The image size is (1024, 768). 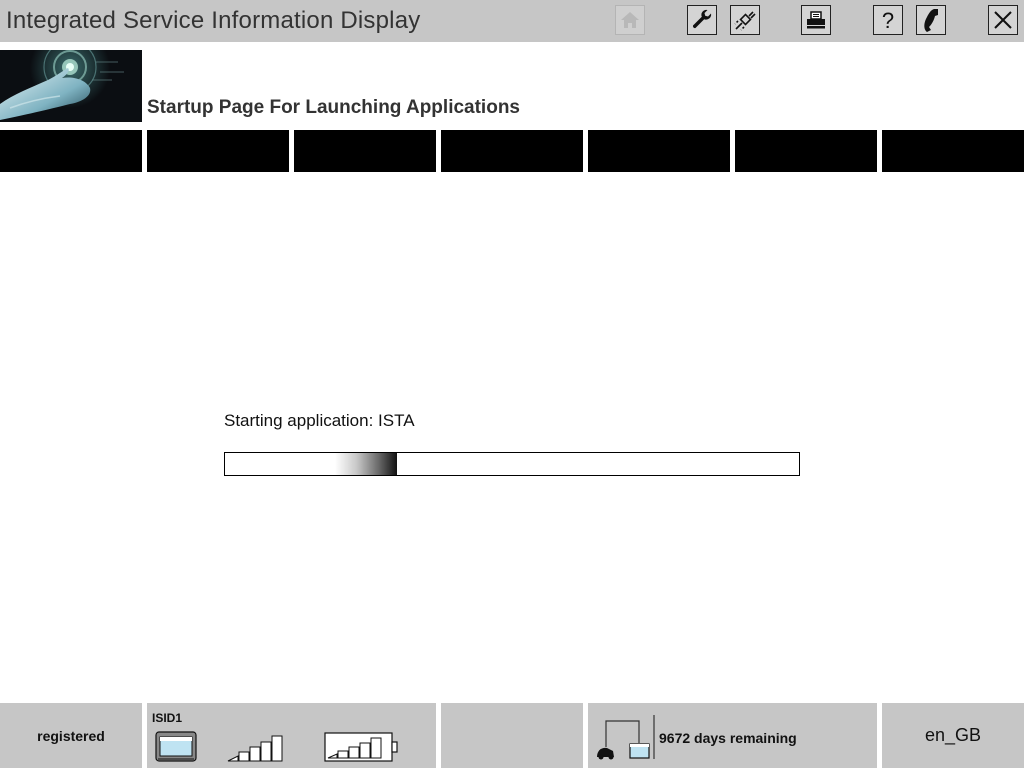 I want to click on language-code: en_GB, so click(x=953, y=735).